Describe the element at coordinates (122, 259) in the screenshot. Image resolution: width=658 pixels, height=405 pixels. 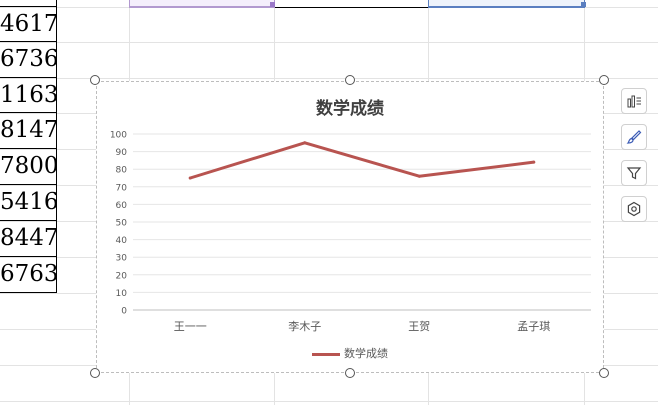
I see `y-tick-label: 30` at that location.